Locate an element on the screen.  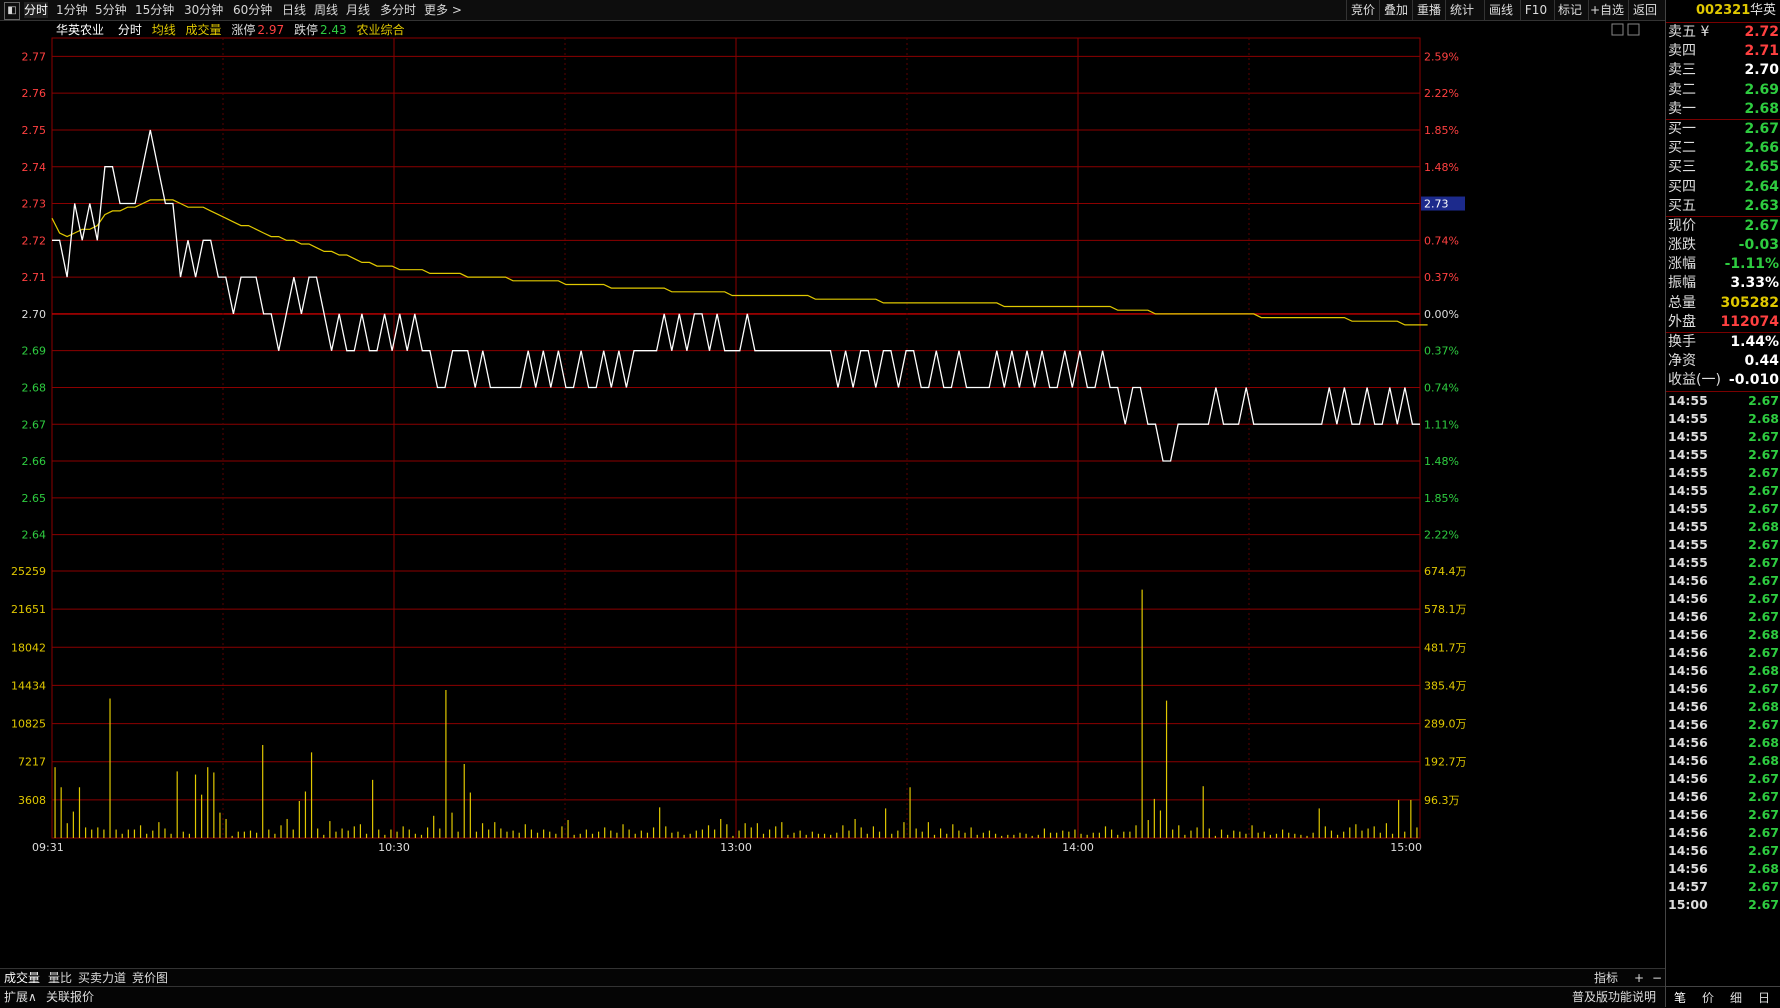
indicator-tabs-bar: 成交量 量比 买卖力道 竞价图 指标 + − is located at coordinates (832, 977).